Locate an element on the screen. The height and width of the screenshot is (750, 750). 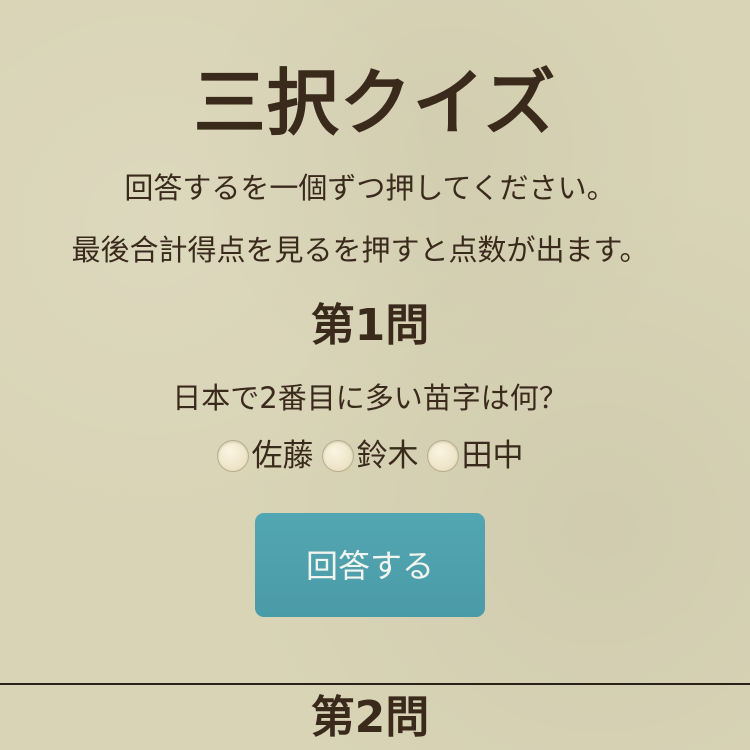
option-label: 鈴木 is located at coordinates (387, 456).